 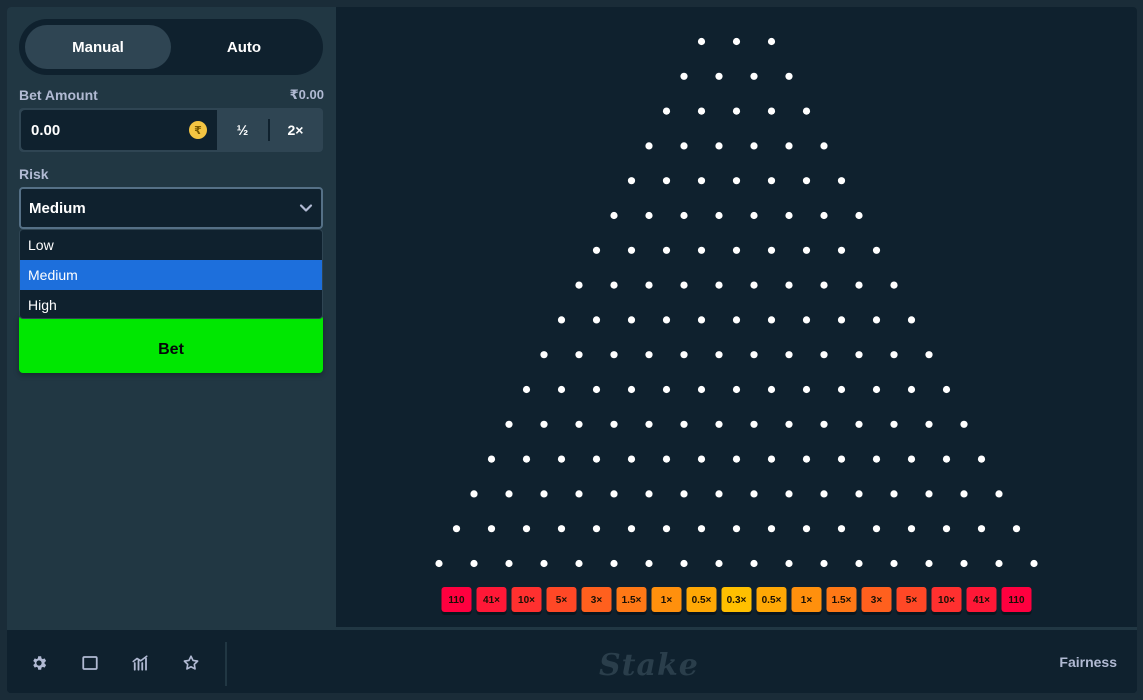 I want to click on multiplier-label: 5×, so click(x=912, y=600).